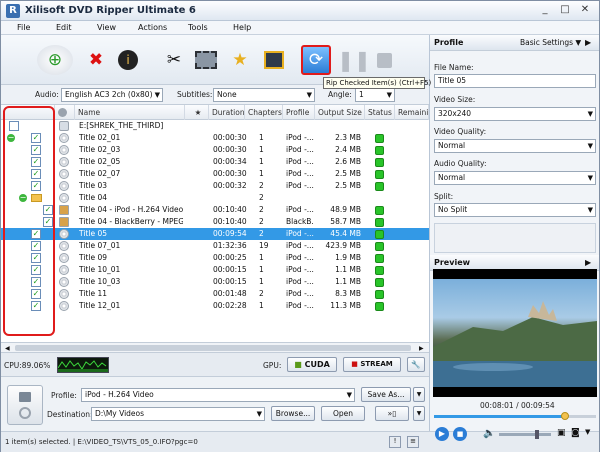  I want to click on effects-button, so click(206, 60).